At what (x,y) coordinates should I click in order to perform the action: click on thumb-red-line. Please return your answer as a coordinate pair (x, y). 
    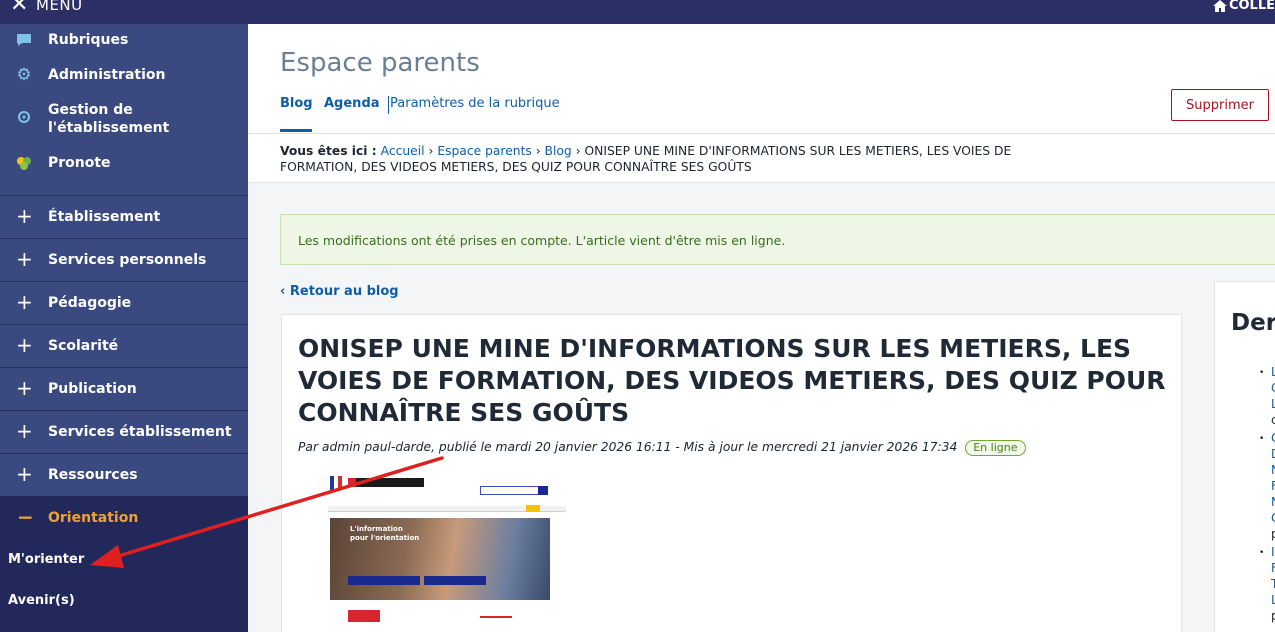
    Looking at the image, I should click on (496, 617).